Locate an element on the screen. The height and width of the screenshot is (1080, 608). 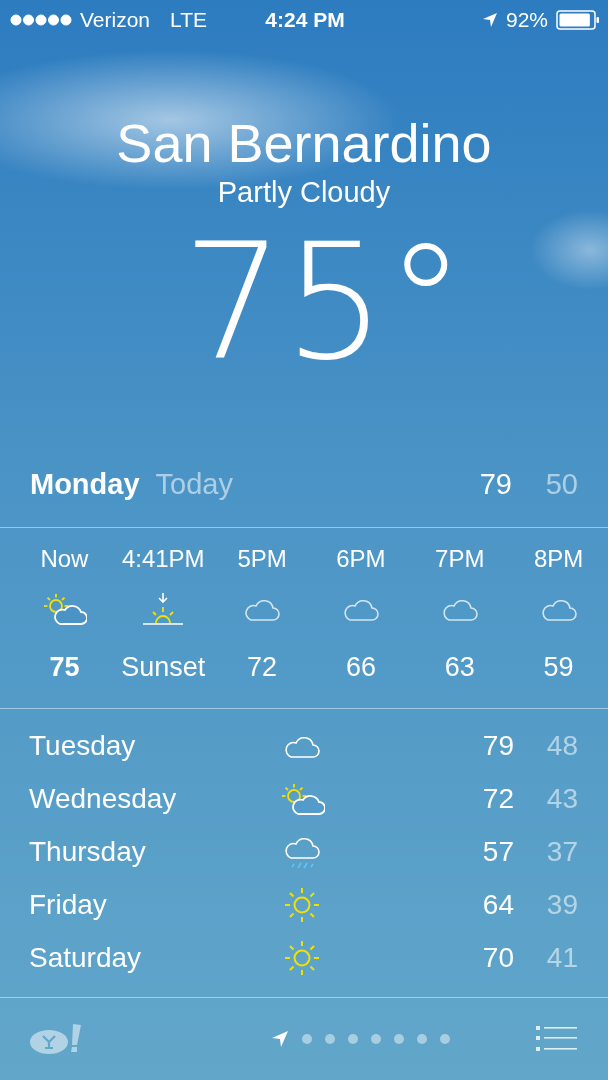
low-temperature: 41 is located at coordinates (561, 957).